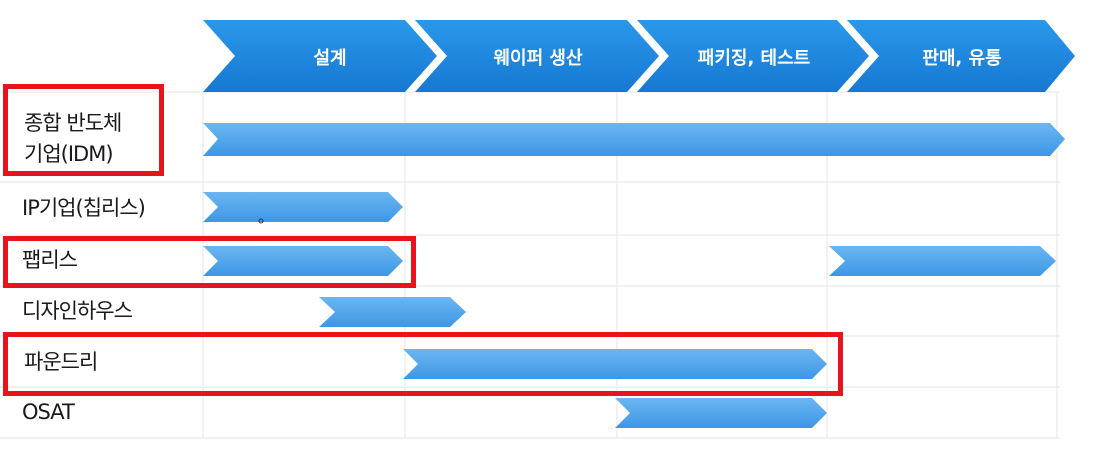 The image size is (1099, 456). Describe the element at coordinates (77, 311) in the screenshot. I see `row-label-design-house: 디자인하우스` at that location.